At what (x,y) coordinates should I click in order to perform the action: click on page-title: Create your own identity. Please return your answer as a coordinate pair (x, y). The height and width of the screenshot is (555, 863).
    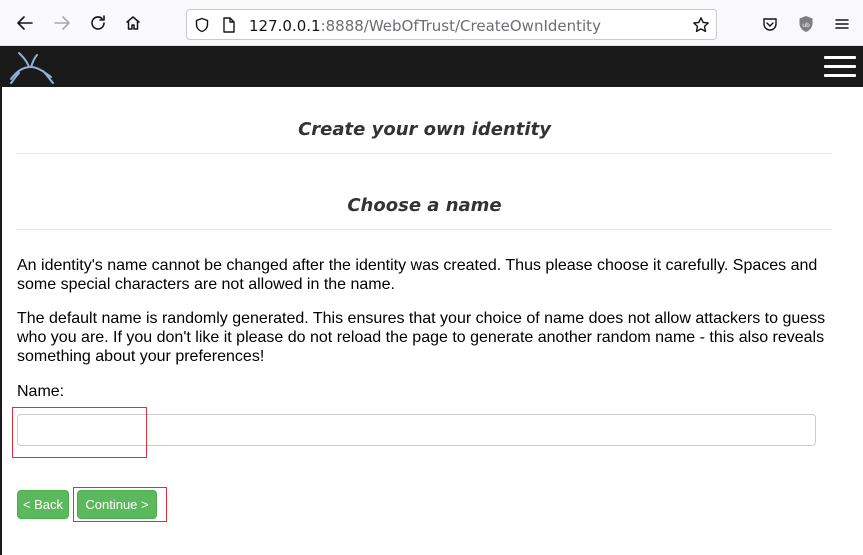
    Looking at the image, I should click on (424, 129).